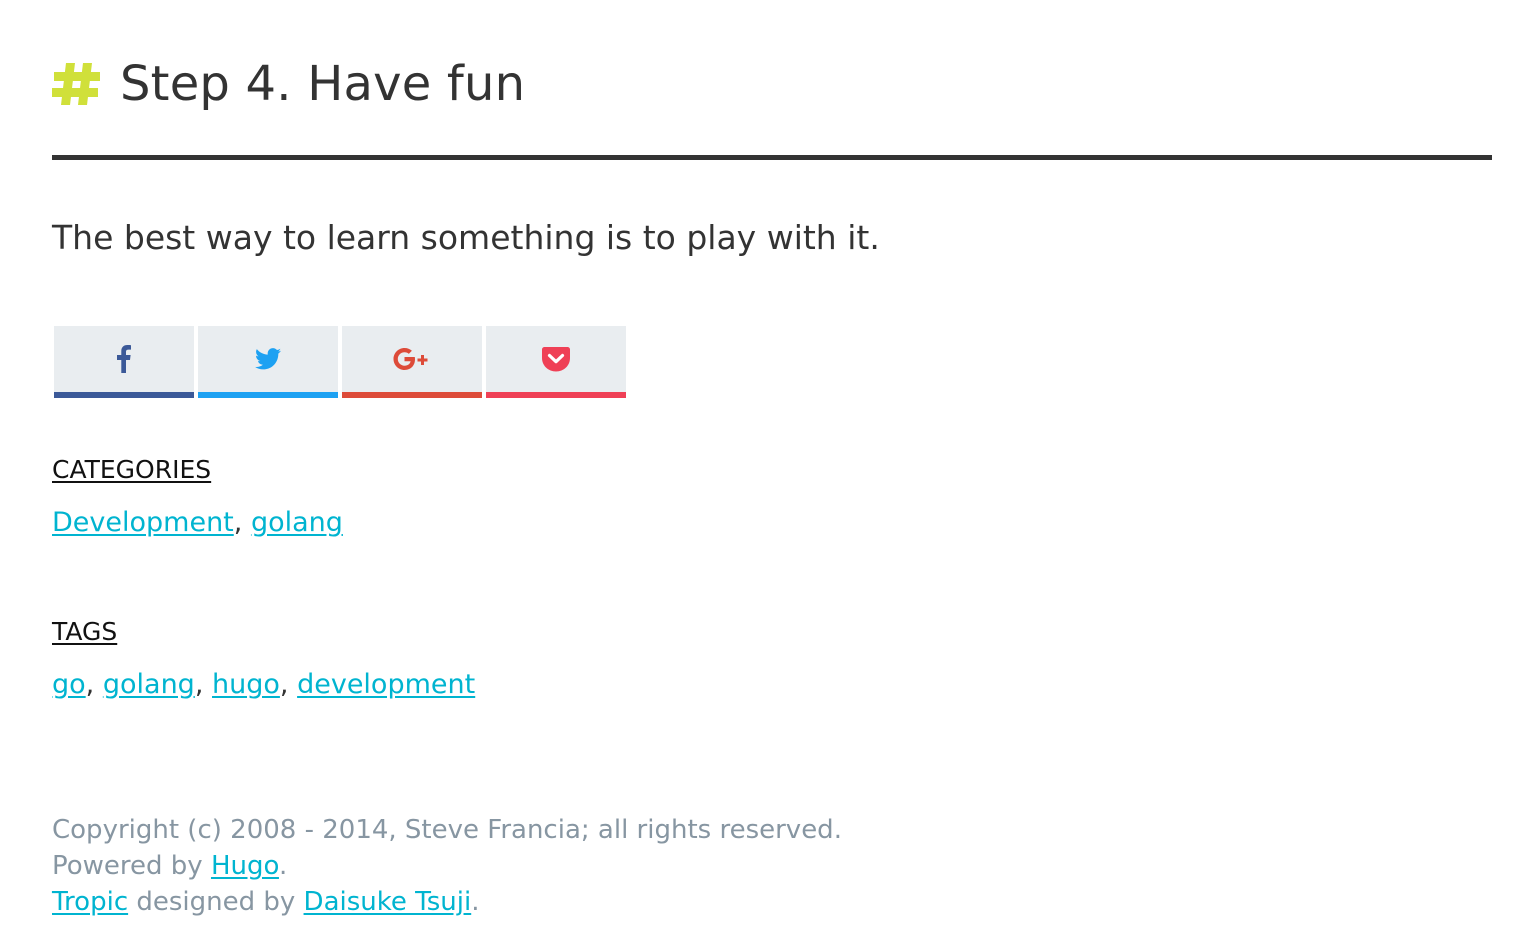 Image resolution: width=1534 pixels, height=944 pixels. I want to click on designed-by-text: designed by, so click(216, 902).